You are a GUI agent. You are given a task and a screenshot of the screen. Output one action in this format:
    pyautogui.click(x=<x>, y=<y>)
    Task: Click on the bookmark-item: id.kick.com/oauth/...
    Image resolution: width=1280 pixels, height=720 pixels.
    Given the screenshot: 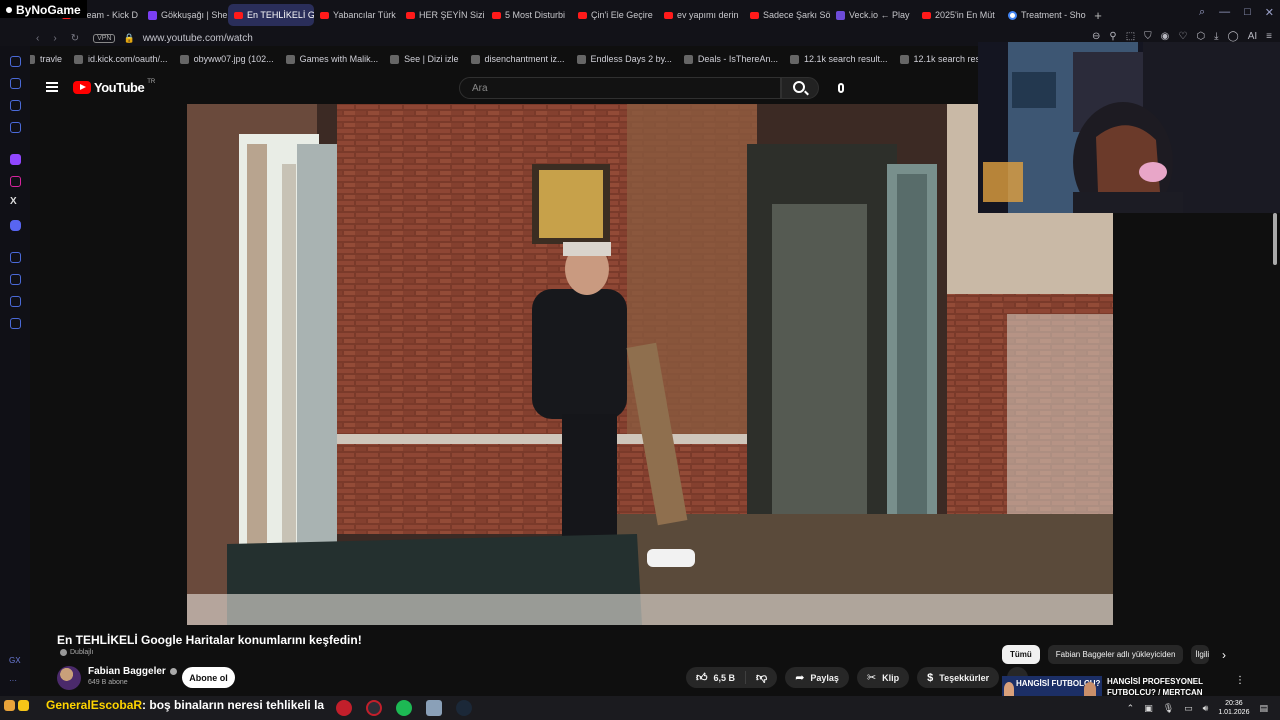 What is the action you would take?
    pyautogui.click(x=121, y=59)
    